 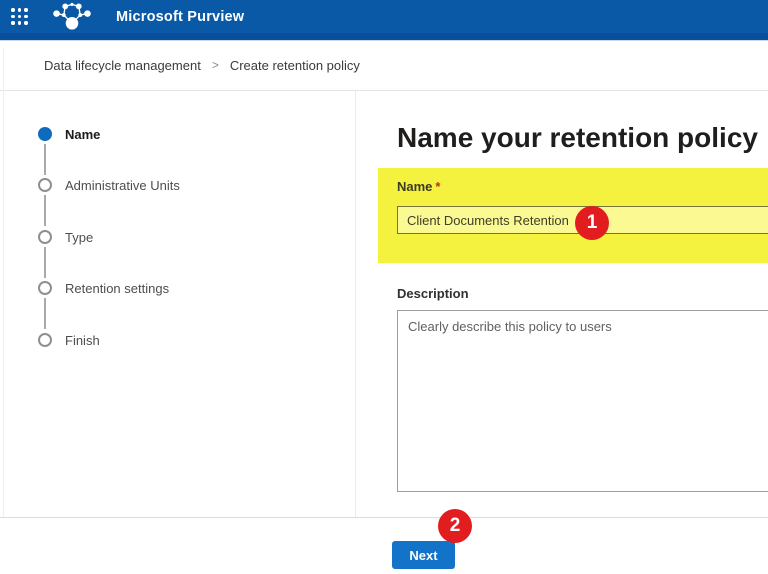 What do you see at coordinates (79, 237) in the screenshot?
I see `step-label: Type` at bounding box center [79, 237].